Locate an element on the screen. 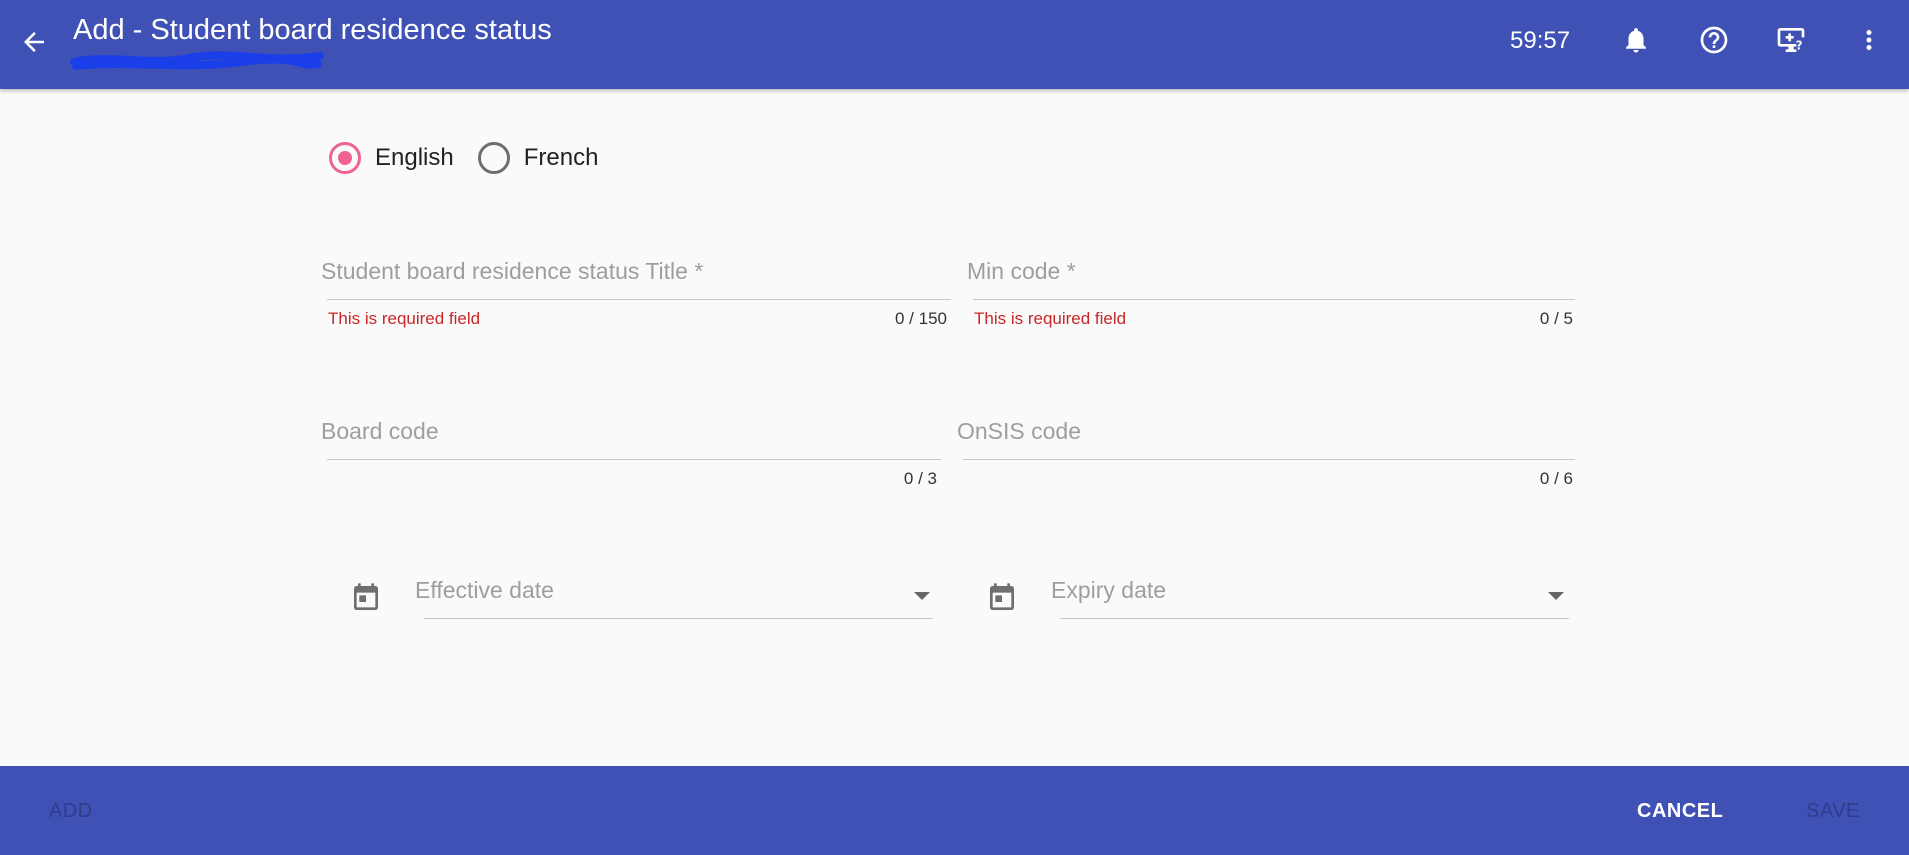  bell-icon is located at coordinates (1636, 42).